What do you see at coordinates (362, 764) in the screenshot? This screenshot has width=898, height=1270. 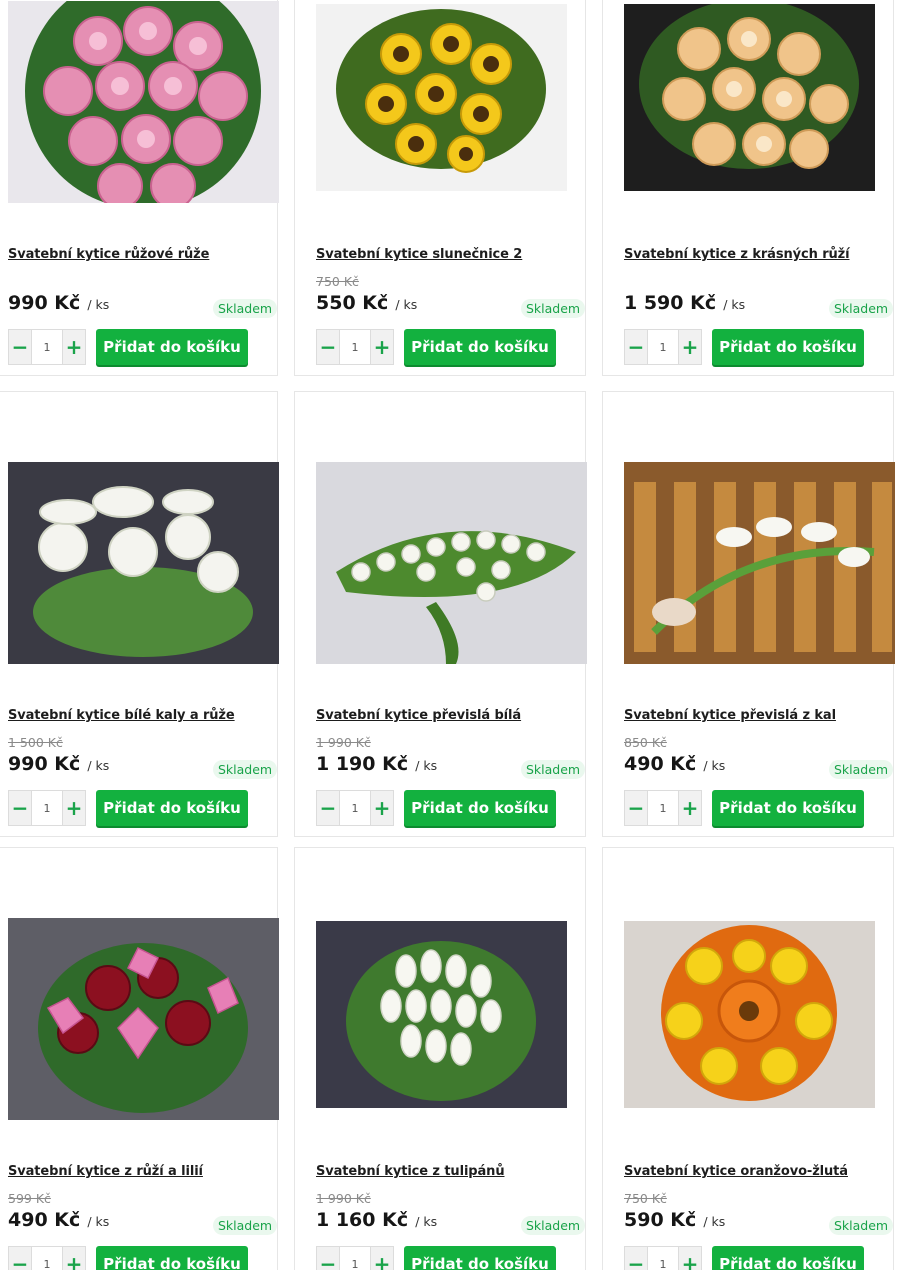 I see `product-price: 1 190 Kč` at bounding box center [362, 764].